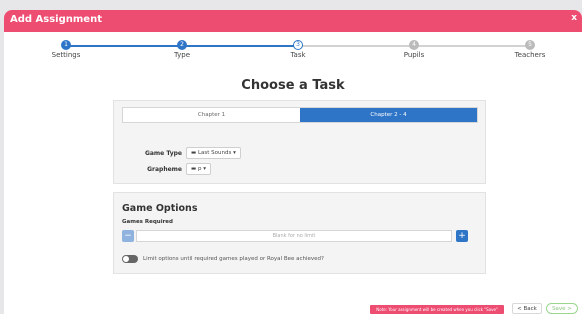 The width and height of the screenshot is (582, 314). I want to click on chapter-option-1: Chapter 1, so click(211, 115).